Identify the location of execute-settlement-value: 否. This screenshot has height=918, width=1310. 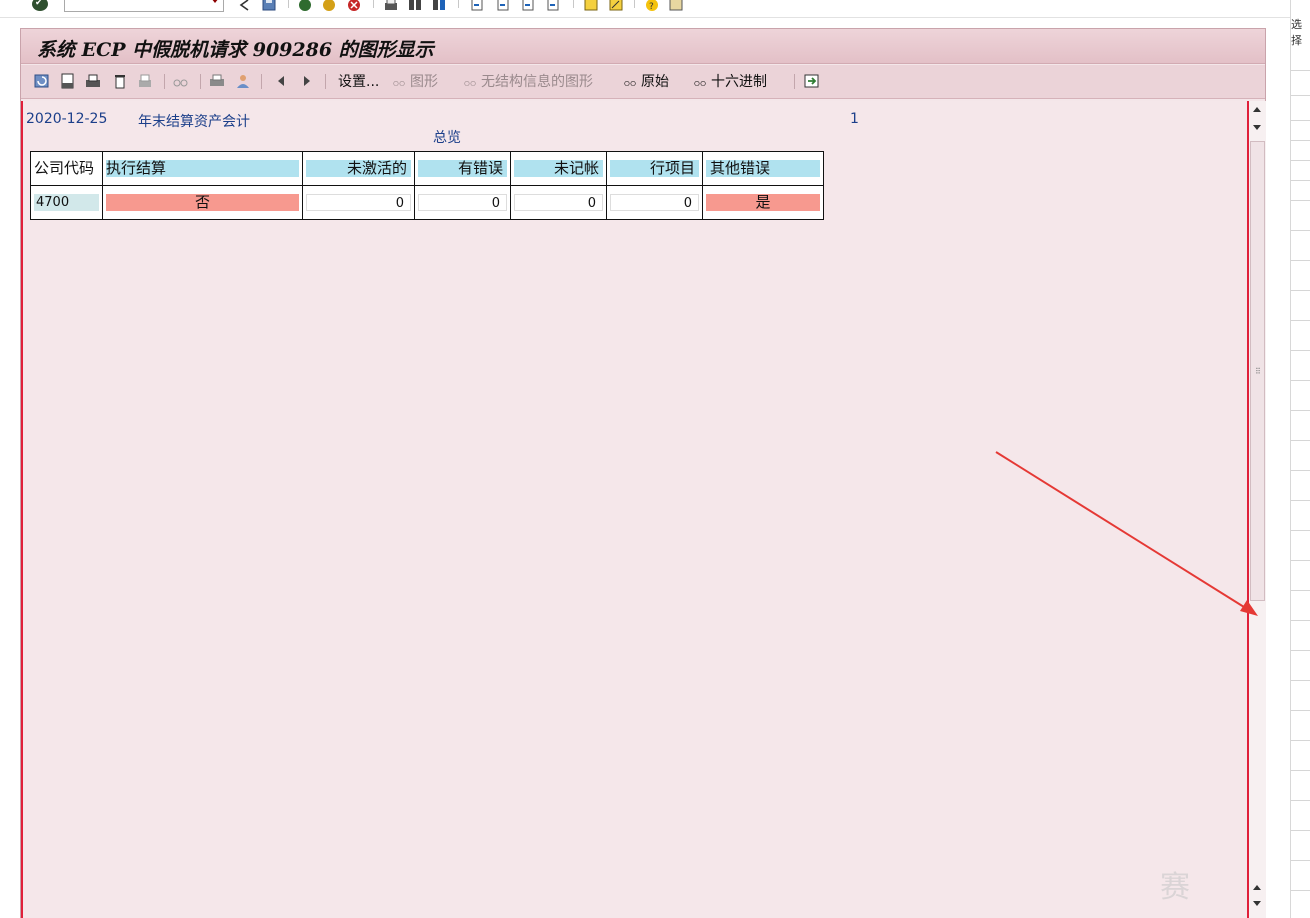
(202, 202).